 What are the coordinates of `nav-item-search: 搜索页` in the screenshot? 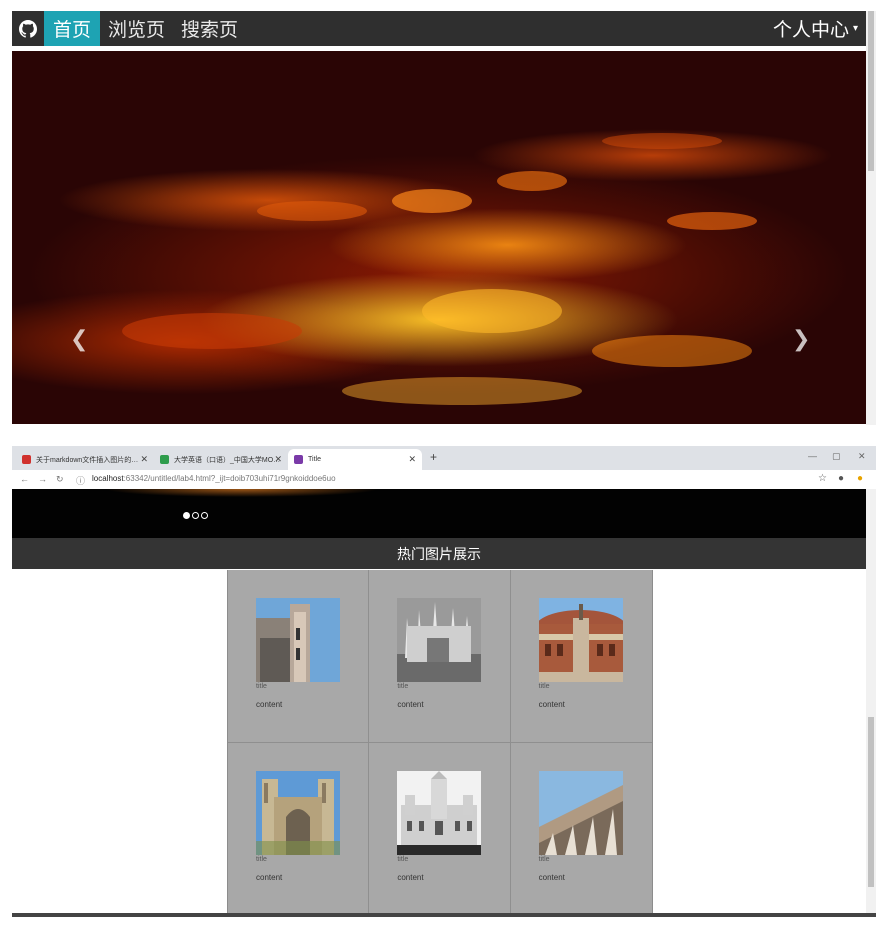 It's located at (209, 28).